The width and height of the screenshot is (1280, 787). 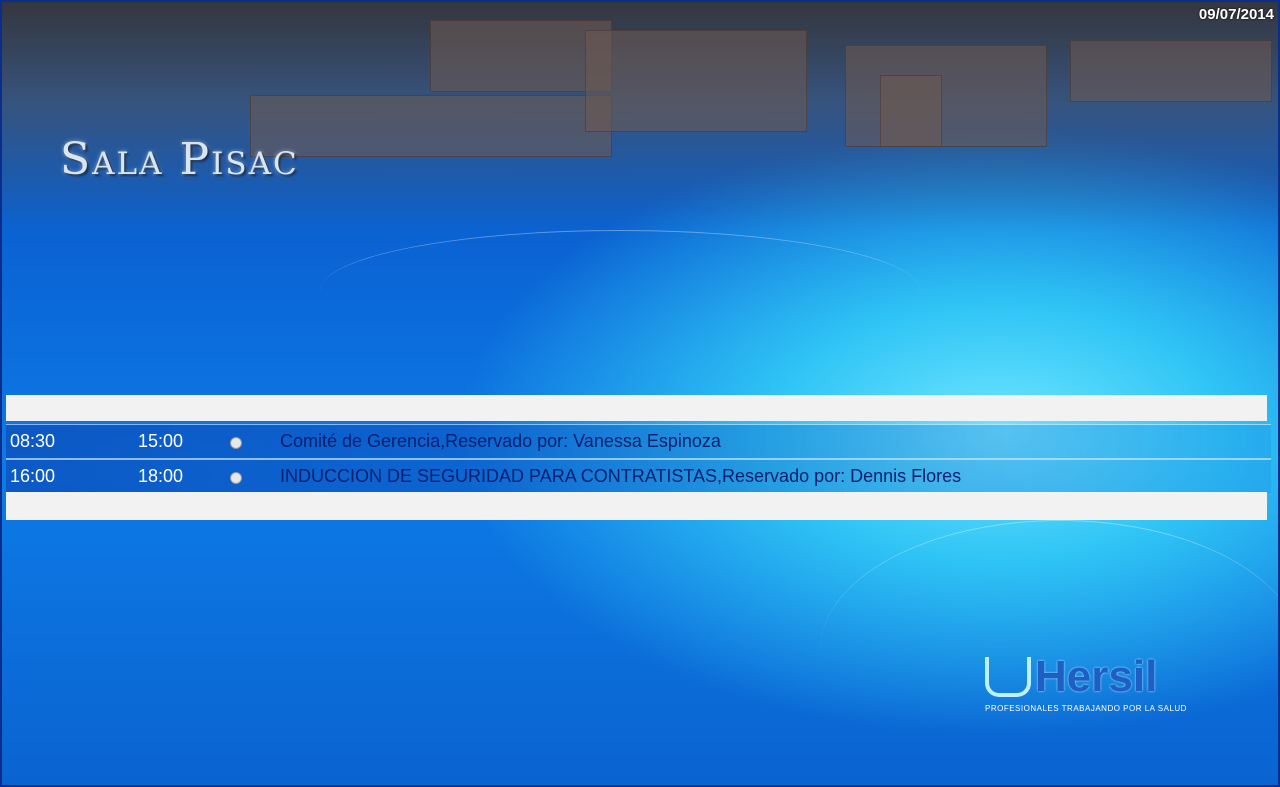 What do you see at coordinates (636, 408) in the screenshot?
I see `schedule-header-bar` at bounding box center [636, 408].